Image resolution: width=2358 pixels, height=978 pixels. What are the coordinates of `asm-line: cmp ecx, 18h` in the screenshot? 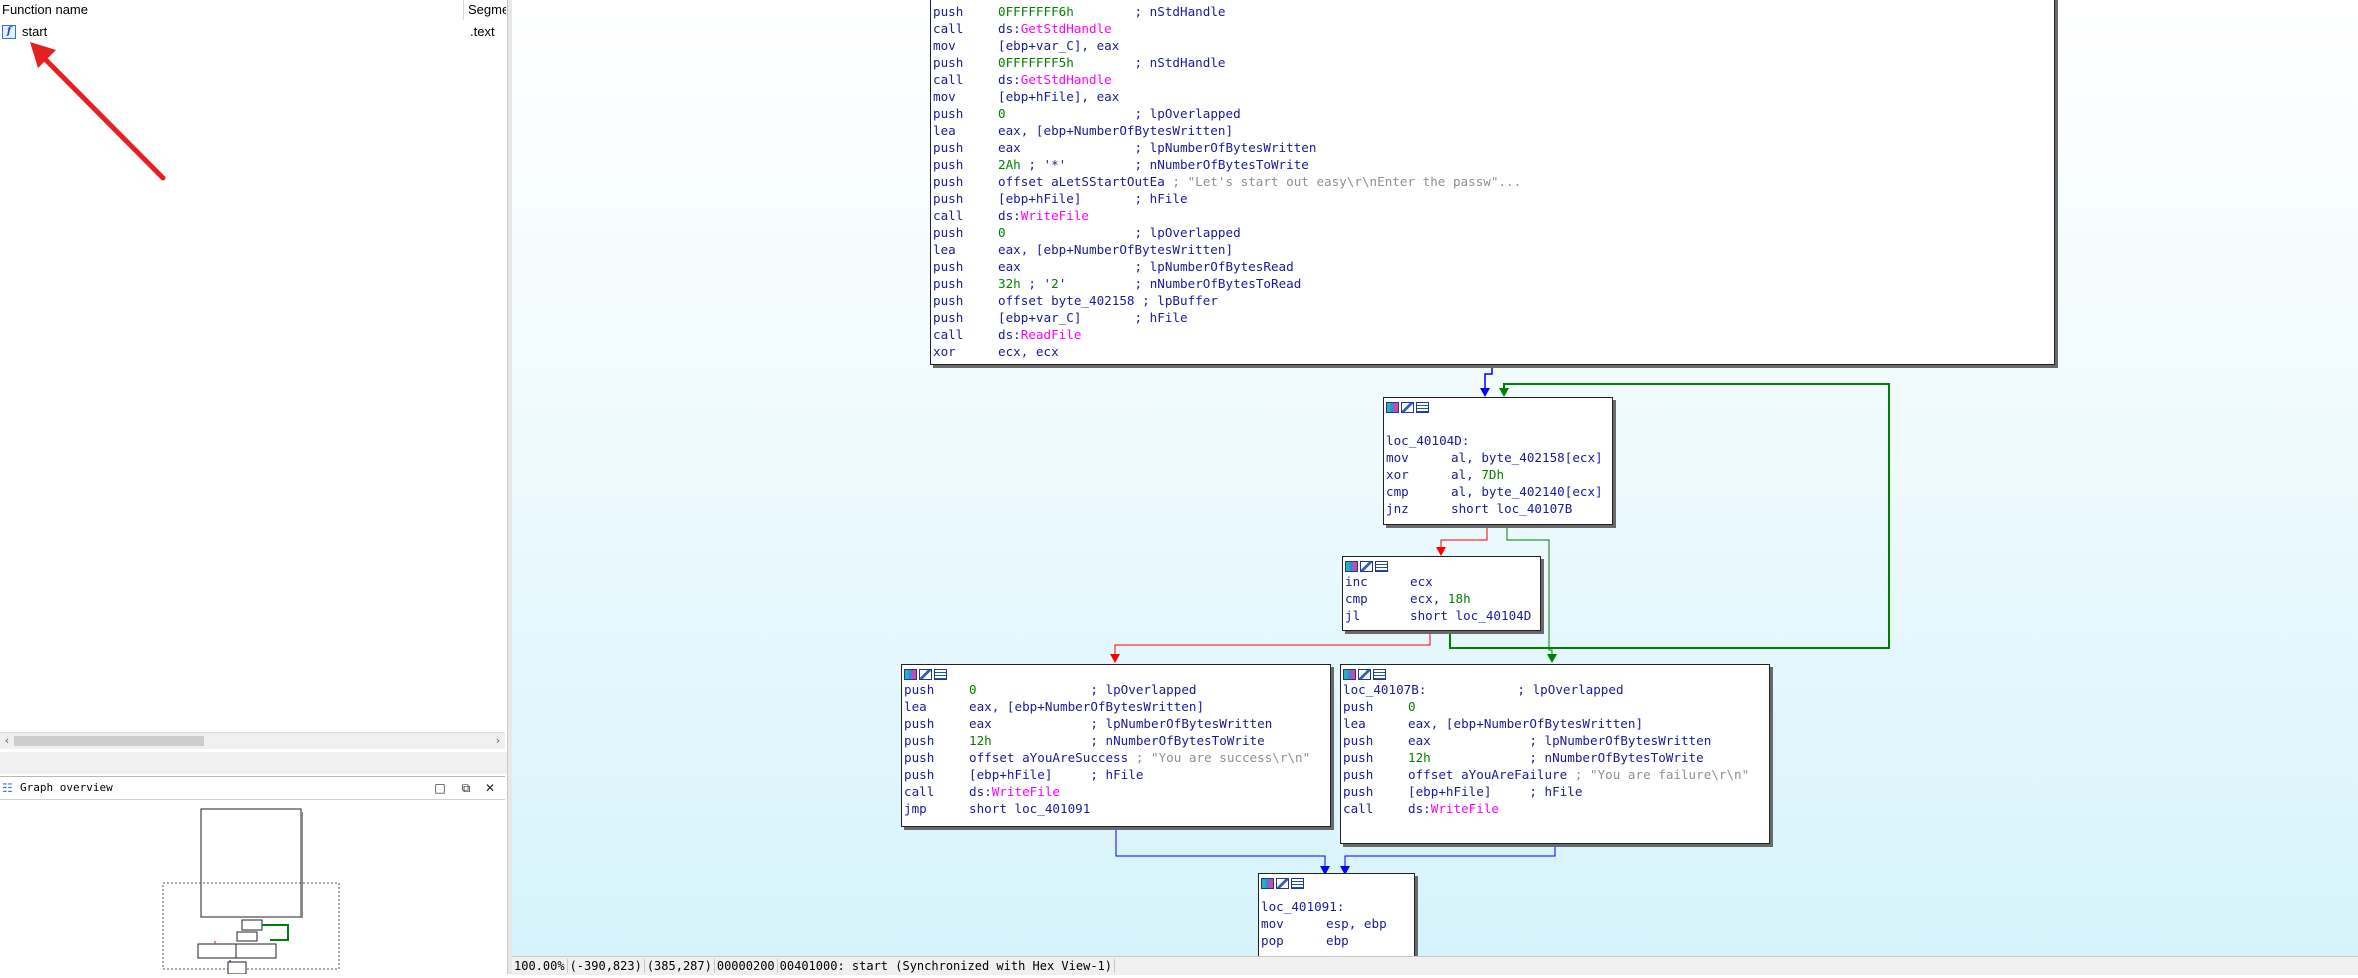 It's located at (1442, 598).